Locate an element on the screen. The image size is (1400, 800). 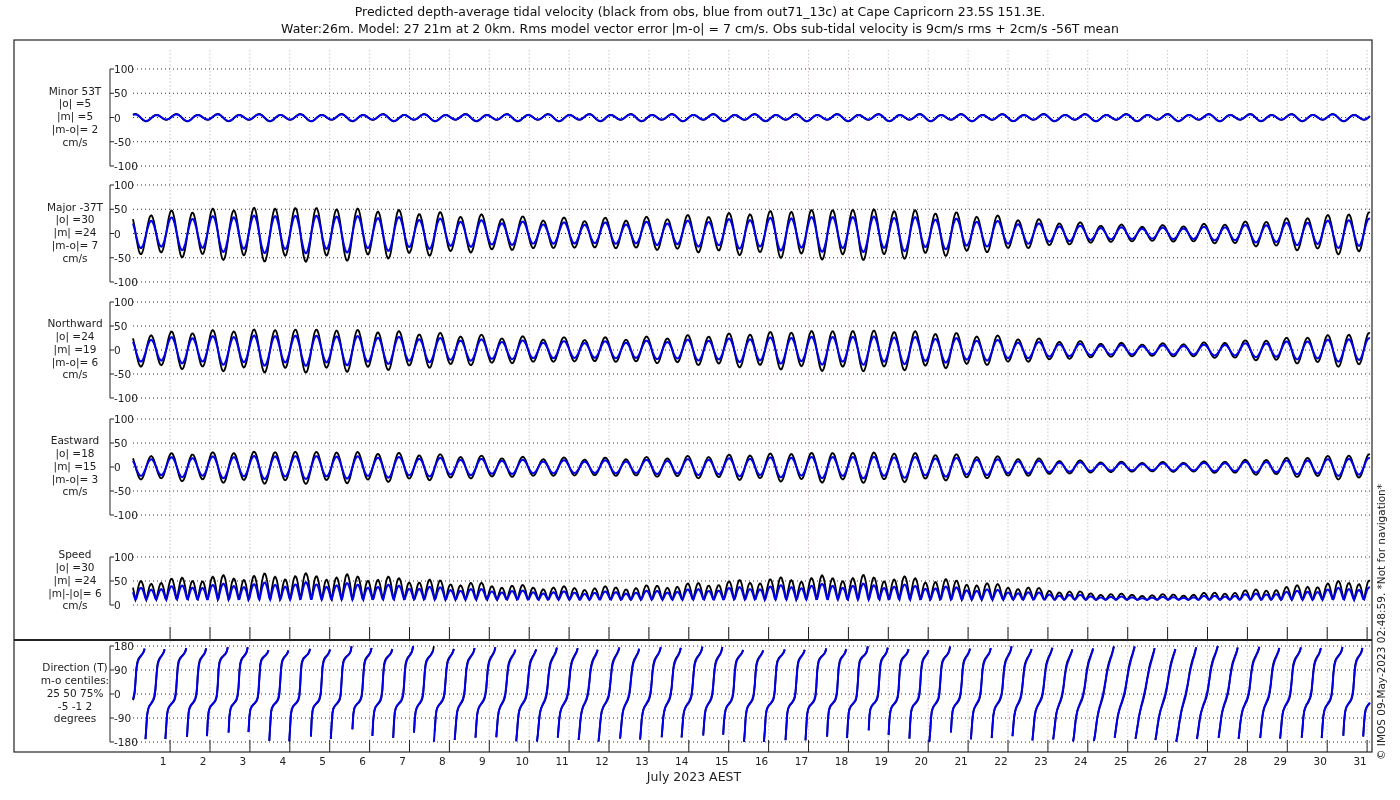
panel-label: |m| =15 is located at coordinates (75, 465).